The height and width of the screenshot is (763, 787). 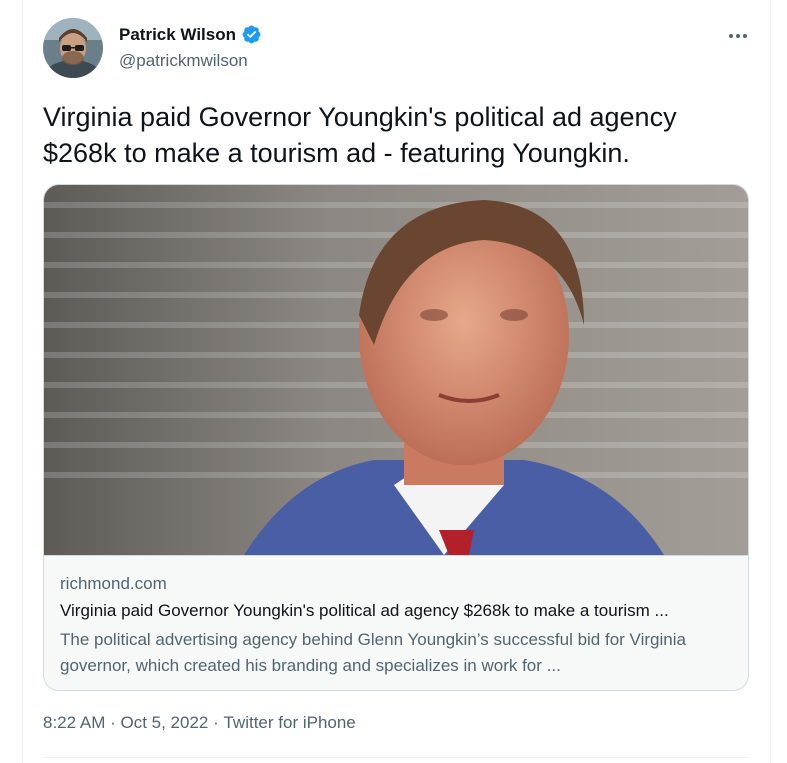 I want to click on card-domain: richmond.com, so click(x=113, y=583).